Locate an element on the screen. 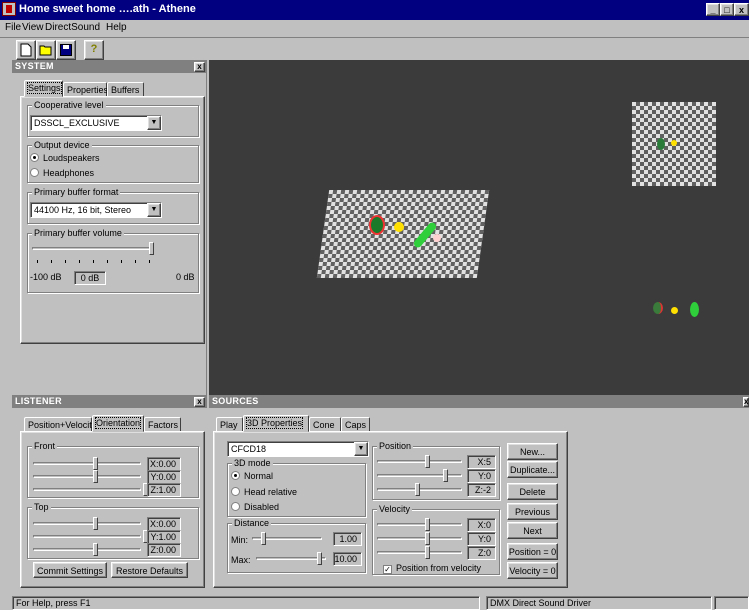 This screenshot has height=610, width=749. velocity-label: Velocity is located at coordinates (395, 509).